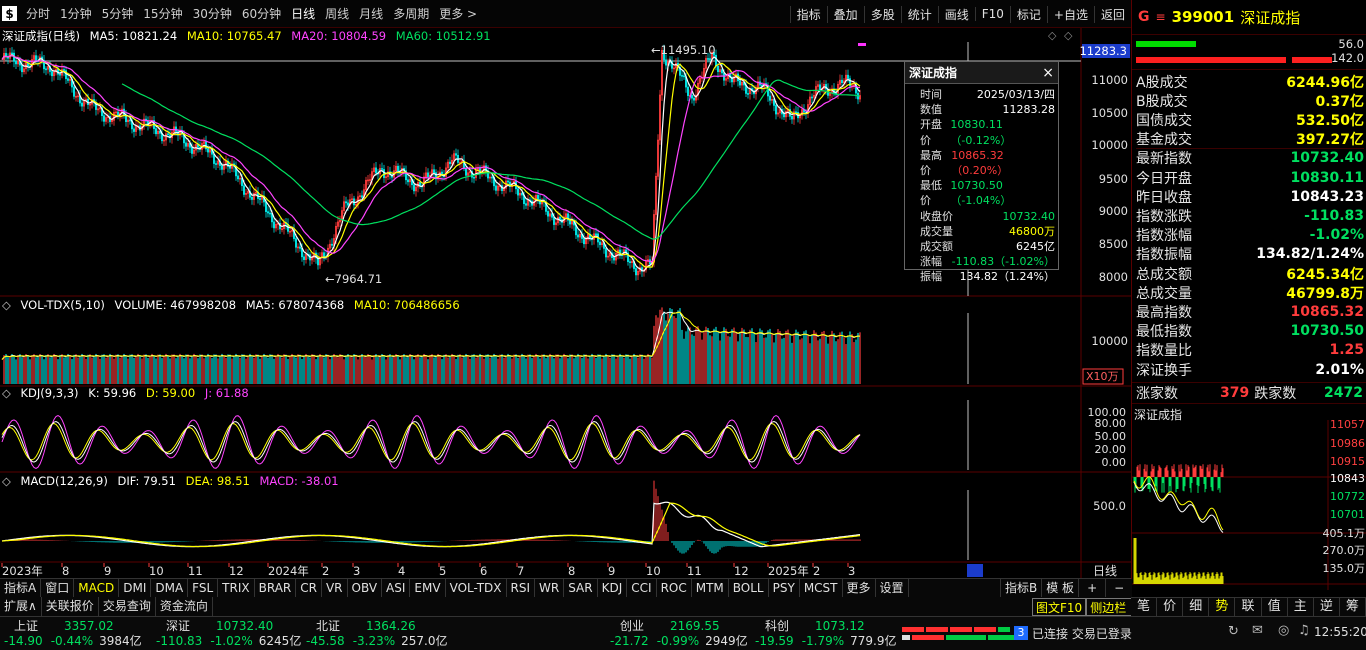 This screenshot has width=1366, height=650. What do you see at coordinates (823, 641) in the screenshot?
I see `index-pct: -1.79%` at bounding box center [823, 641].